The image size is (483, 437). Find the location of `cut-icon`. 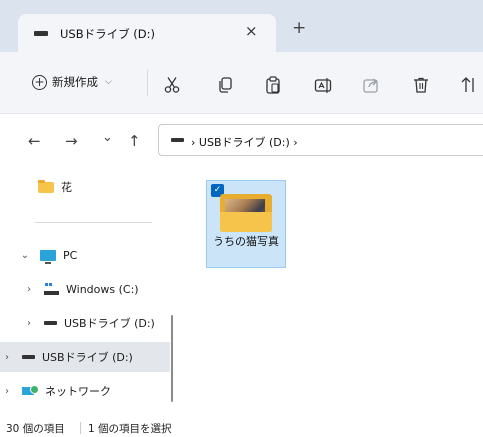

cut-icon is located at coordinates (172, 85).